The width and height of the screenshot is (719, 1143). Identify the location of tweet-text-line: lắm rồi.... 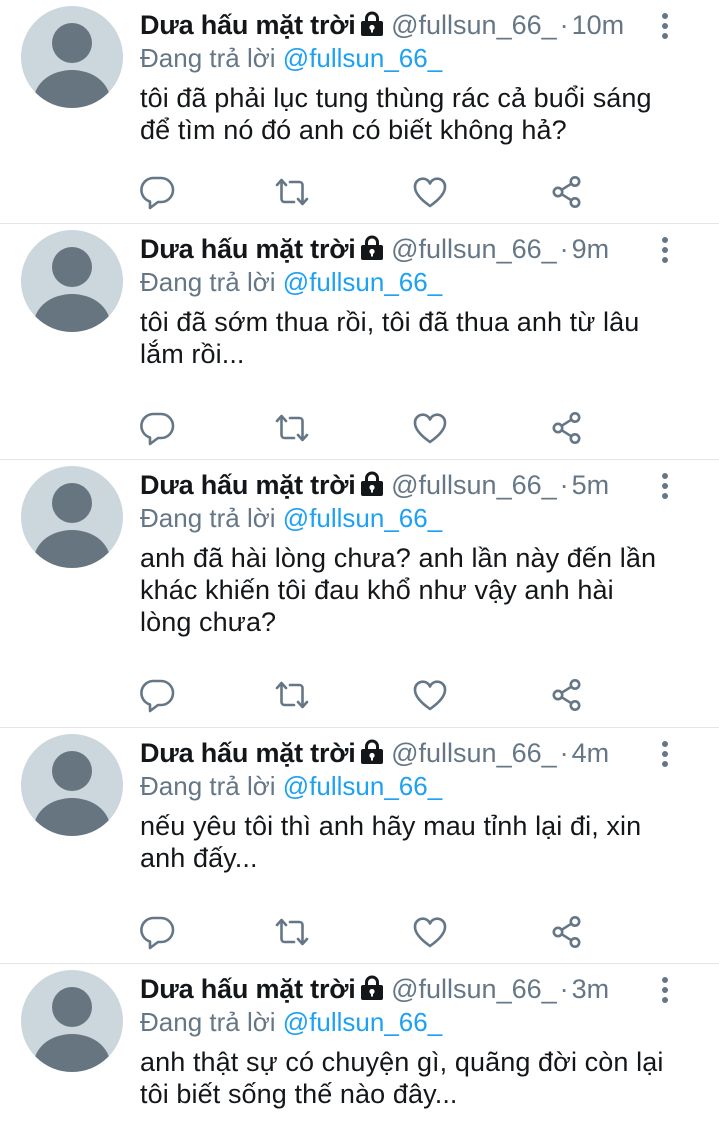
(192, 354).